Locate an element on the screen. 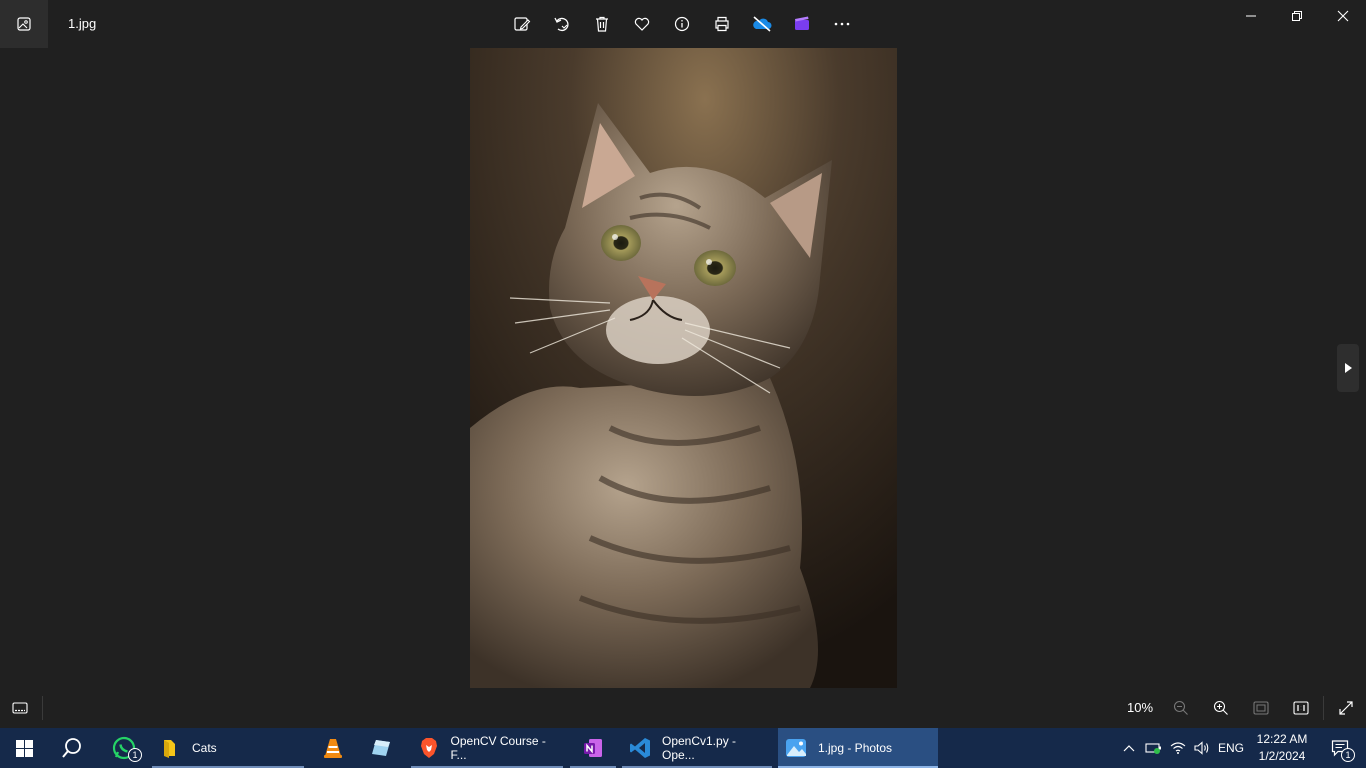 Image resolution: width=1366 pixels, height=768 pixels. window-title: 1.jpg is located at coordinates (82, 23).